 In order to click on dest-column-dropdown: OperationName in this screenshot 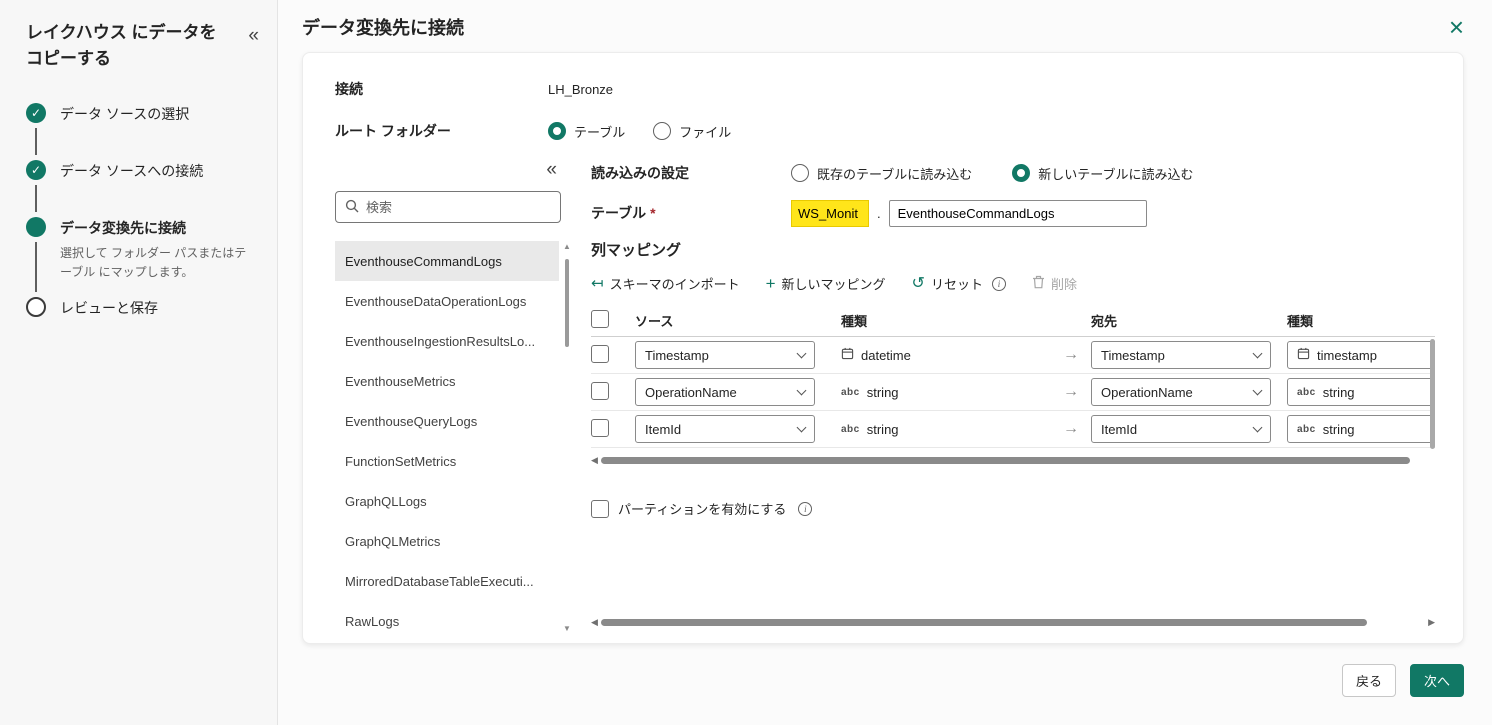, I will do `click(1181, 392)`.